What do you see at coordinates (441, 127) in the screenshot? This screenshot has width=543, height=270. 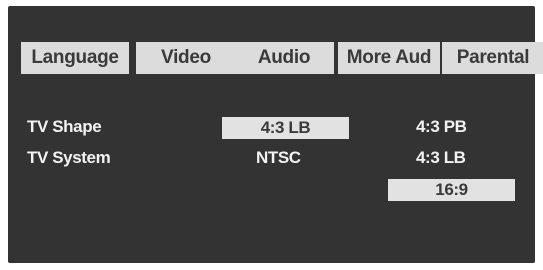 I see `tv-shape-option-43-pb: 4:3 PB` at bounding box center [441, 127].